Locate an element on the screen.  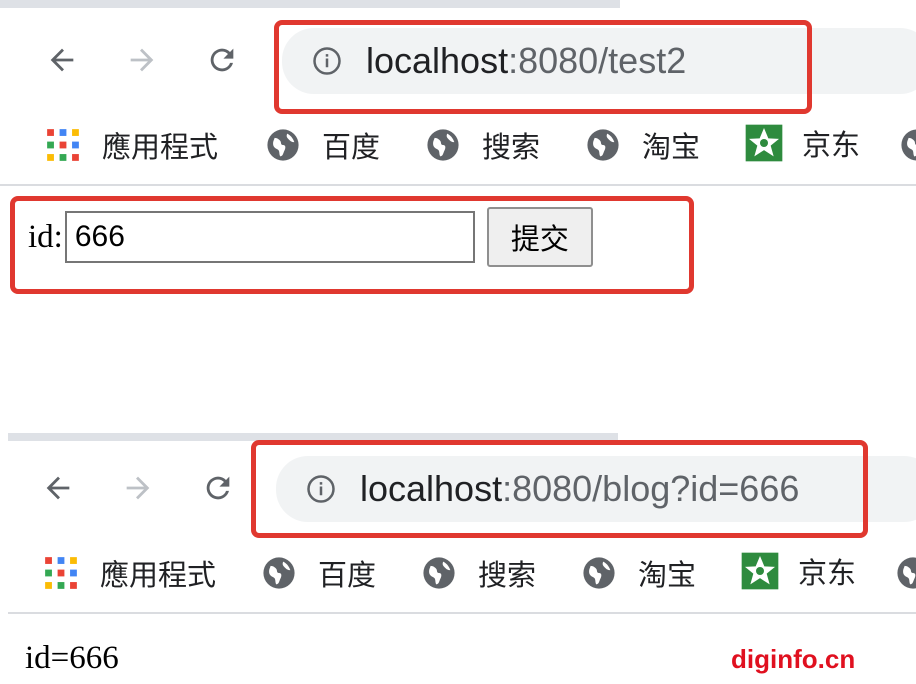
watermark: diginfo.cn is located at coordinates (793, 659).